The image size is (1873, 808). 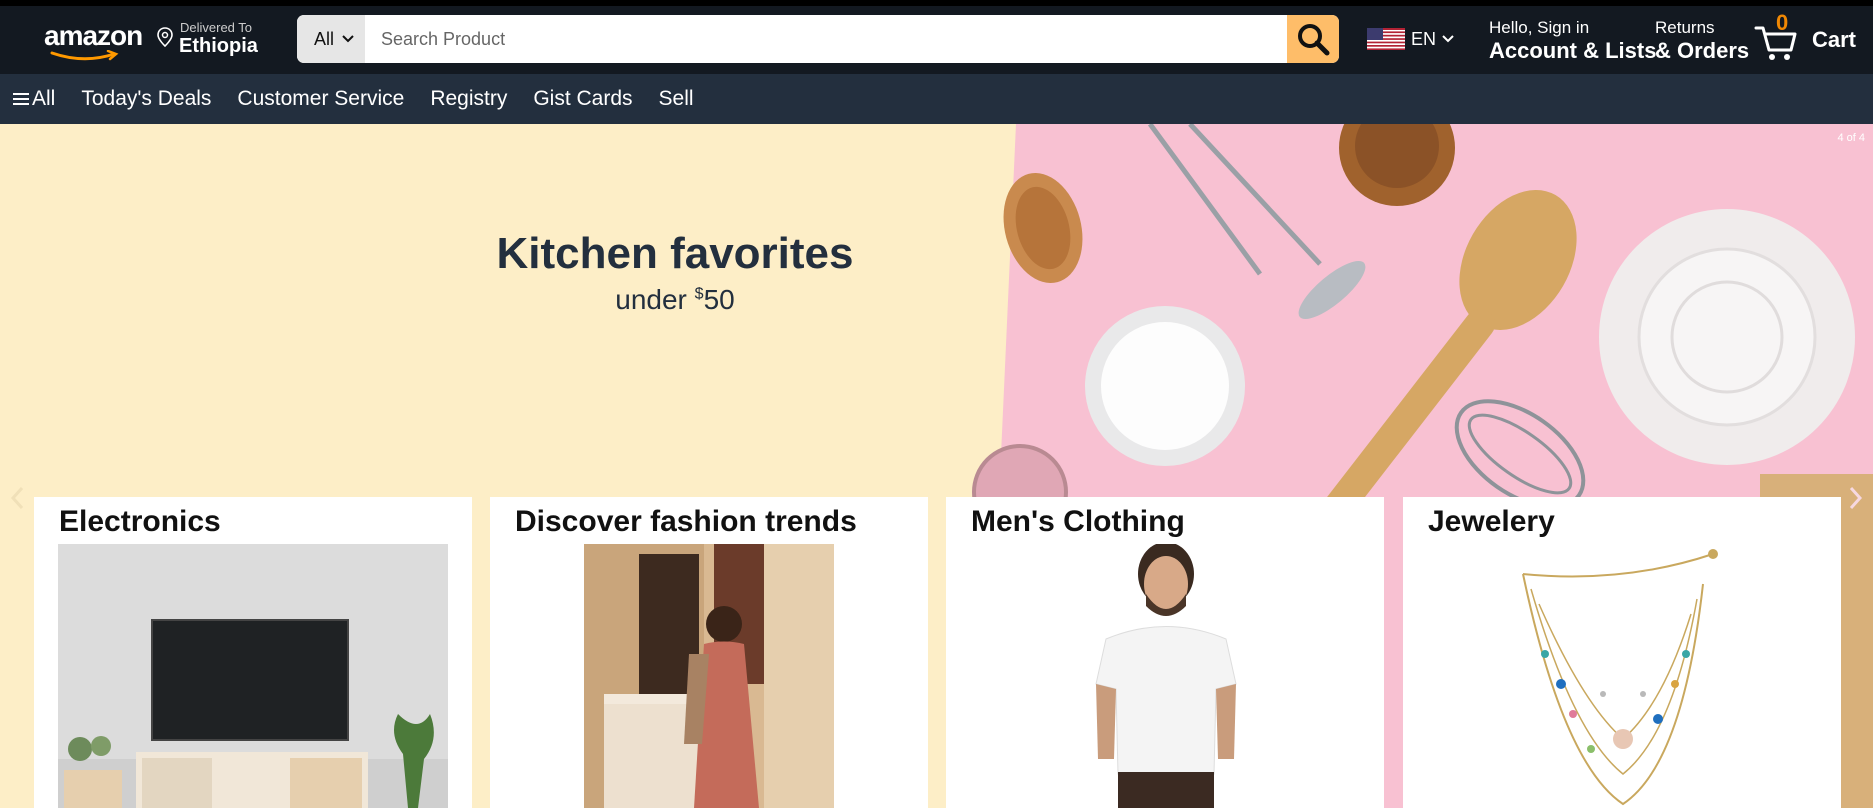 I want to click on search-icon, so click(x=1314, y=40).